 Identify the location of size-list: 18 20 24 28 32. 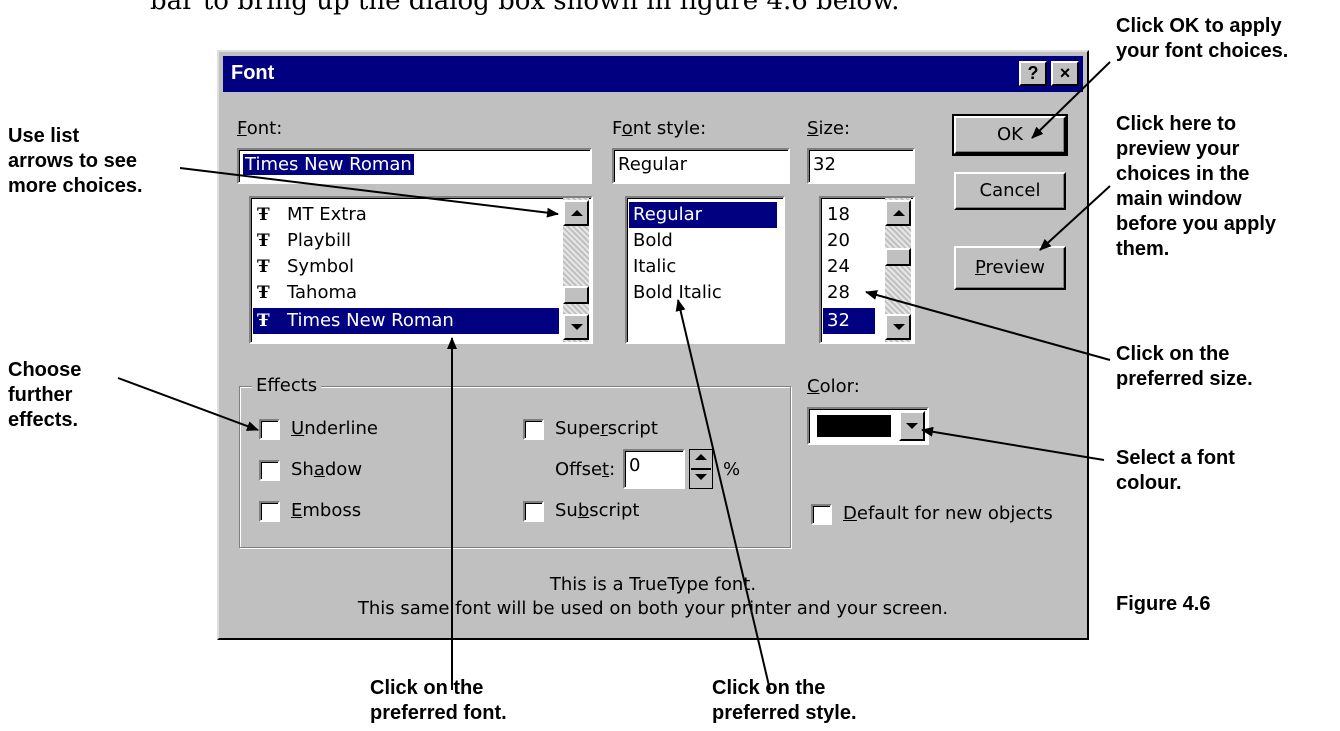
(867, 270).